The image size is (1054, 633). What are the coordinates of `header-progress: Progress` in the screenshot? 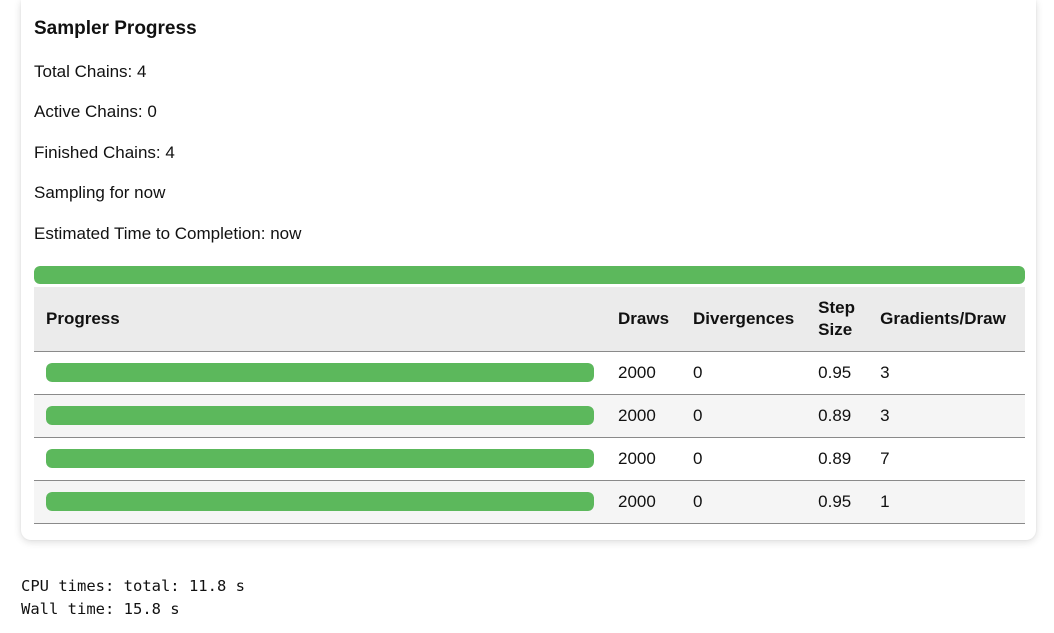 It's located at (83, 318).